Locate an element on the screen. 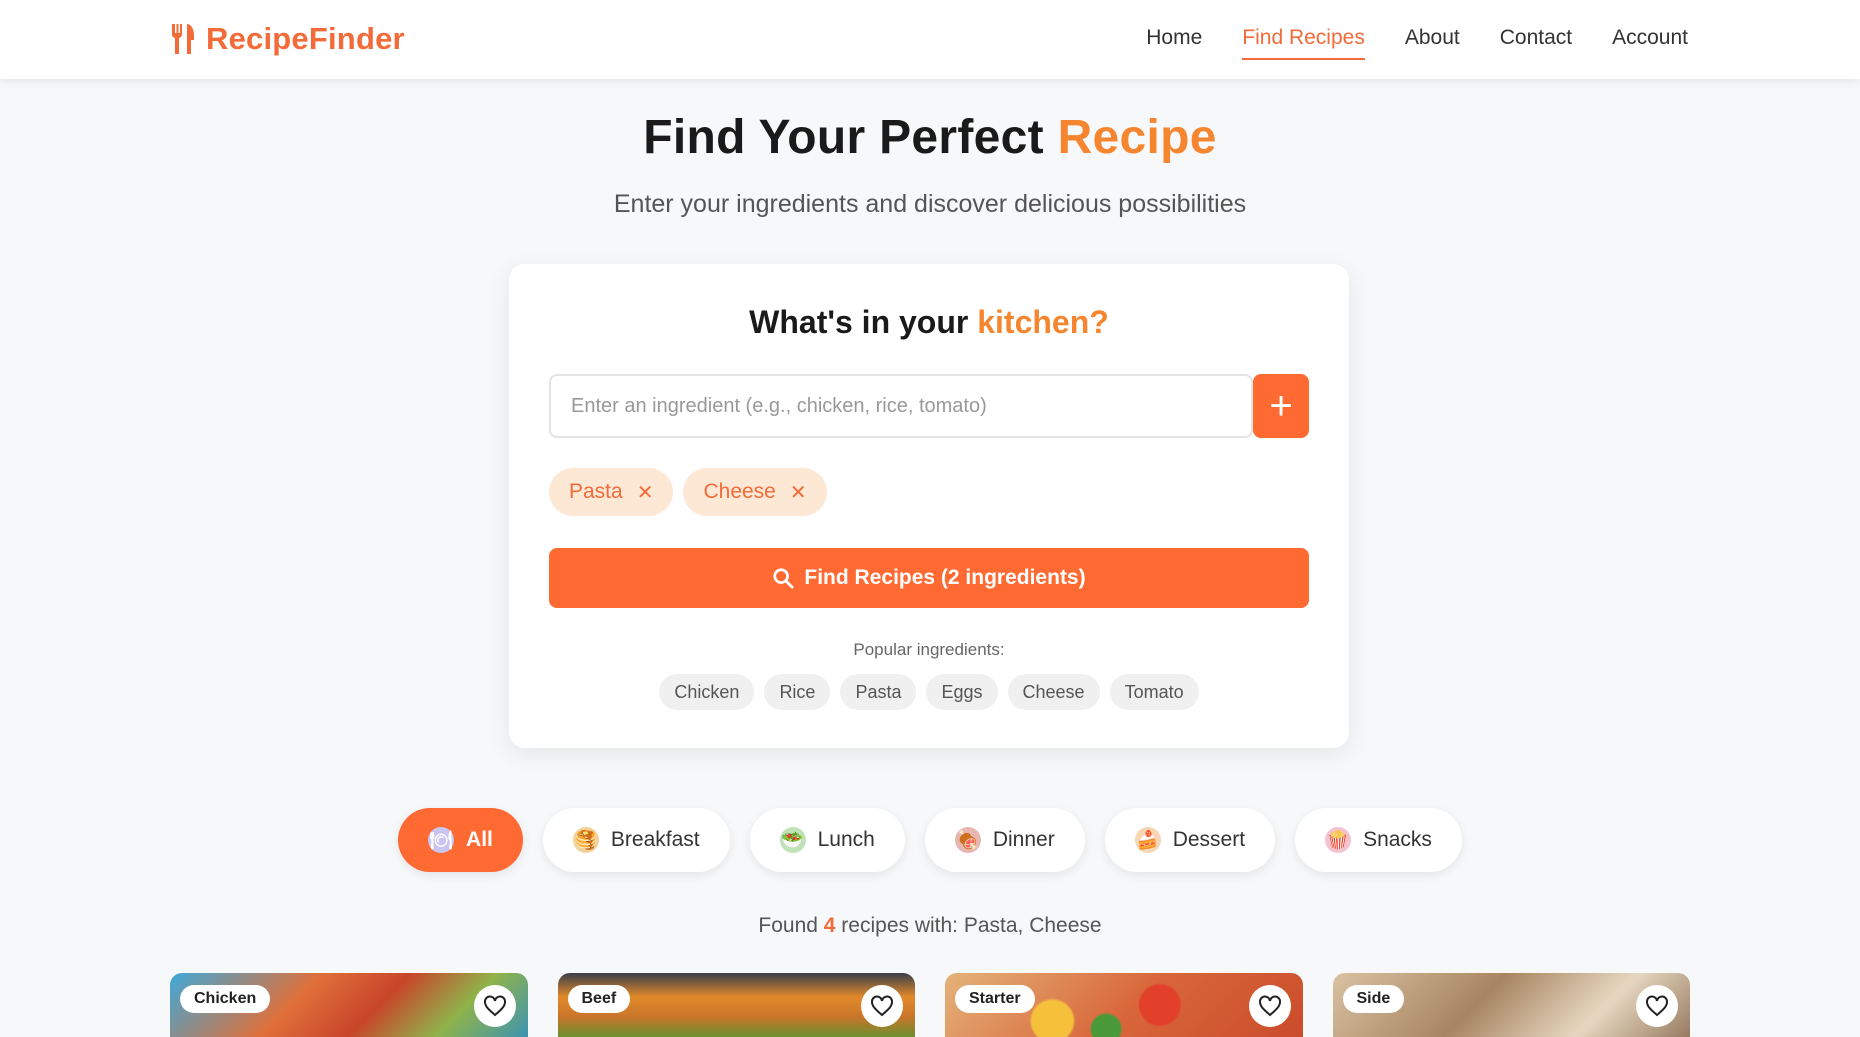 This screenshot has height=1037, width=1860. category-label: Snacks is located at coordinates (1397, 839).